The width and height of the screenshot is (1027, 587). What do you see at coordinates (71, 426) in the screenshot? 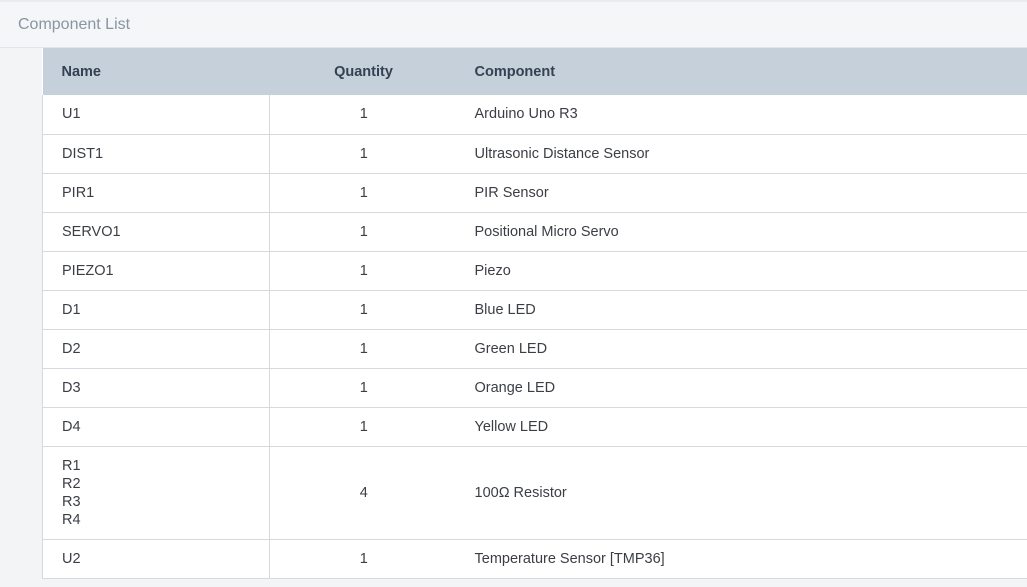
I see `component-designator: D4` at bounding box center [71, 426].